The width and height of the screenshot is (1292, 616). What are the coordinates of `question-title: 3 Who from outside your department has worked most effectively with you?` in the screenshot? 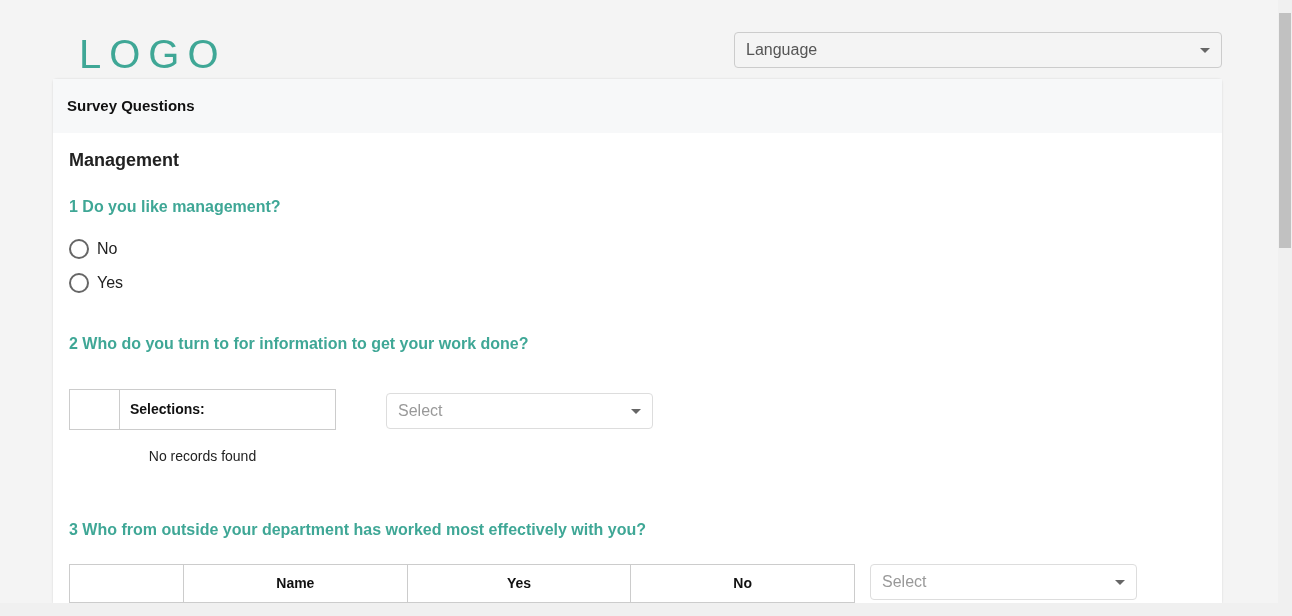 It's located at (358, 530).